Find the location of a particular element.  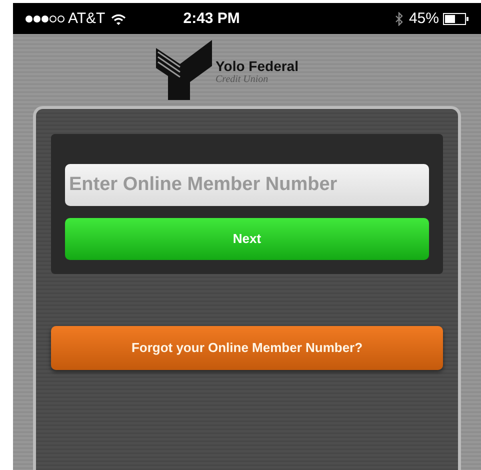

logo-icon is located at coordinates (184, 70).